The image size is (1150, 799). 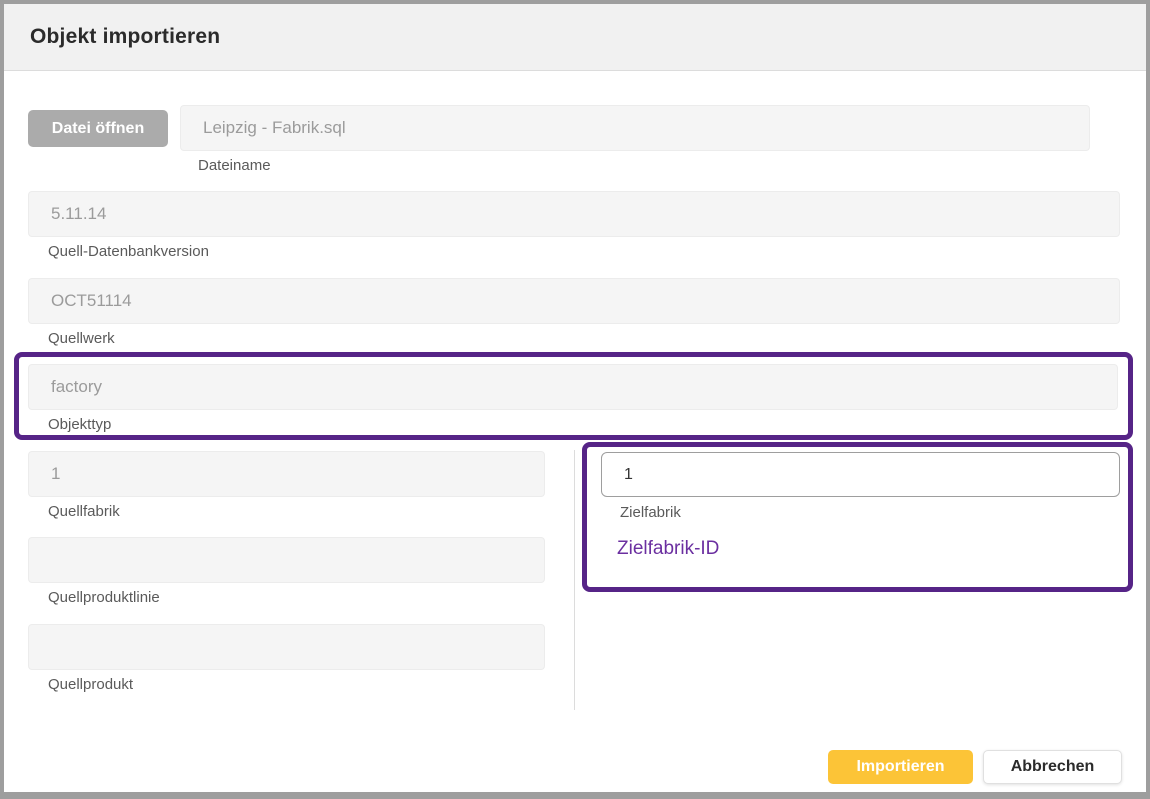 I want to click on column-divider, so click(x=574, y=580).